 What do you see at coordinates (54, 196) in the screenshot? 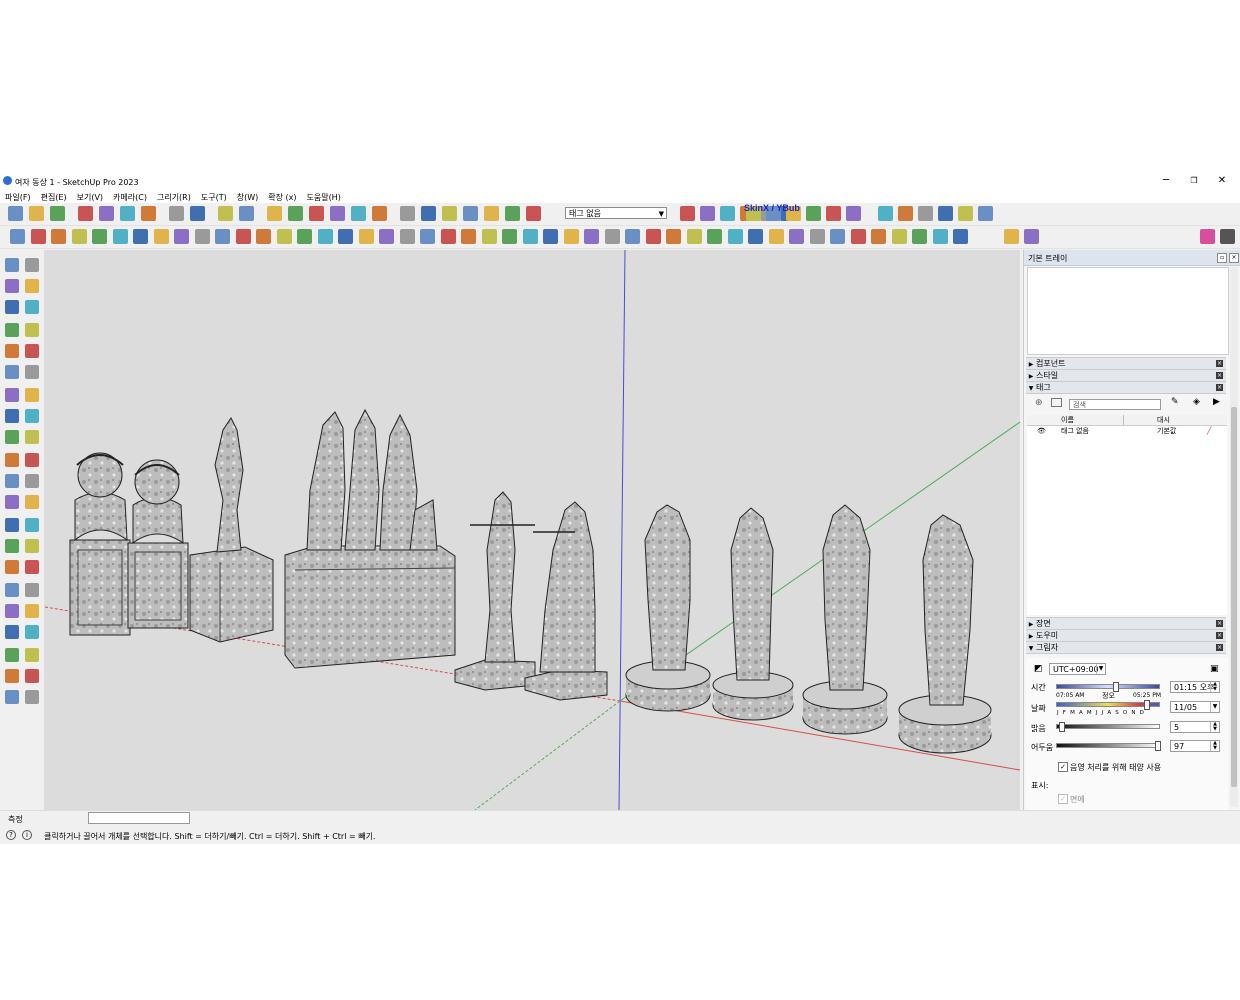
I see `menu-edit: 편집(E)` at bounding box center [54, 196].